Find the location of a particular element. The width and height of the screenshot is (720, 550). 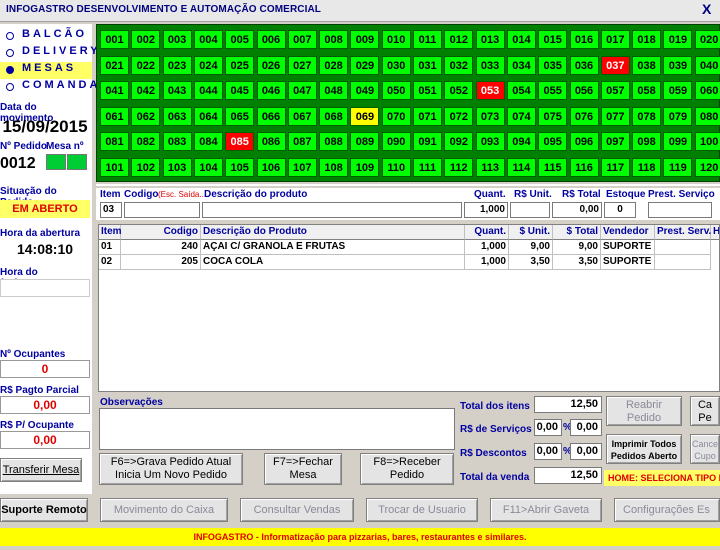

f8-receber-pedido-button: F8=>Receber Pedido is located at coordinates (407, 469).